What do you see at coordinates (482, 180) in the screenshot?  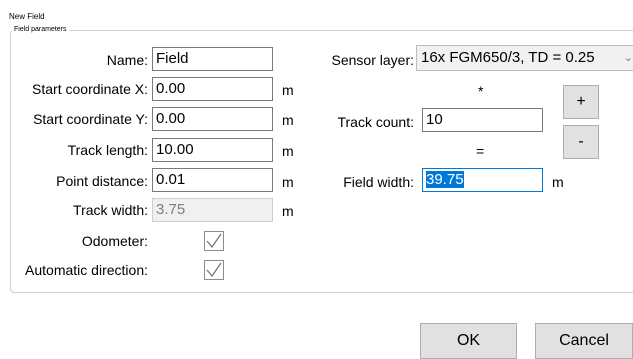 I see `field-width-input: 39.75` at bounding box center [482, 180].